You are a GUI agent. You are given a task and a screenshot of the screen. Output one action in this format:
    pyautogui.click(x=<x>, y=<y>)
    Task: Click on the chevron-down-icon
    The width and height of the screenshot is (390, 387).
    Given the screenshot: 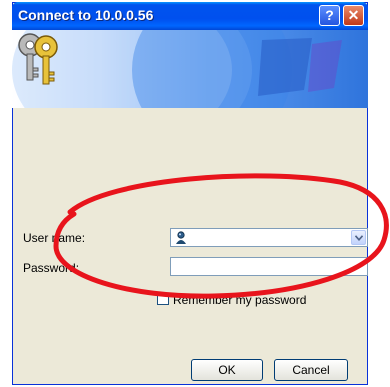 What is the action you would take?
    pyautogui.click(x=359, y=238)
    